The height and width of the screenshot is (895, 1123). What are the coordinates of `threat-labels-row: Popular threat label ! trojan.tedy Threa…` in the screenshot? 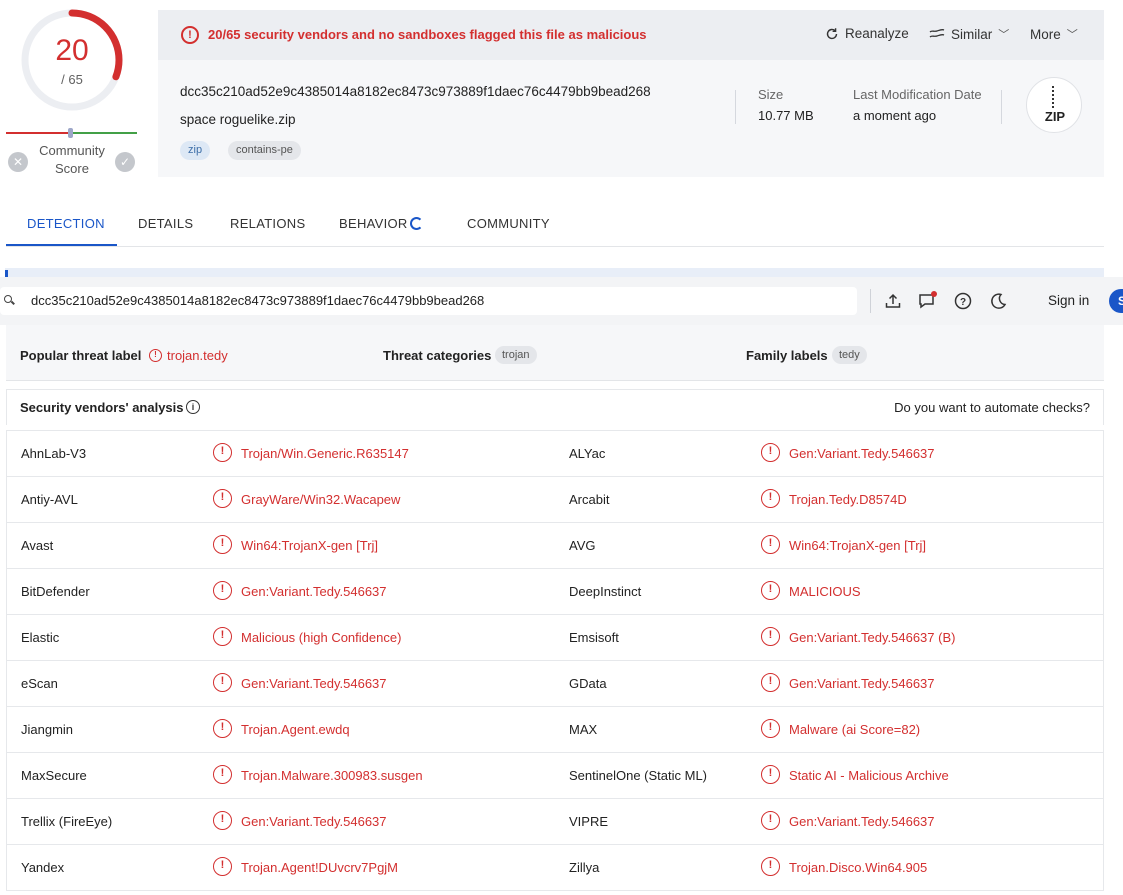 It's located at (555, 353).